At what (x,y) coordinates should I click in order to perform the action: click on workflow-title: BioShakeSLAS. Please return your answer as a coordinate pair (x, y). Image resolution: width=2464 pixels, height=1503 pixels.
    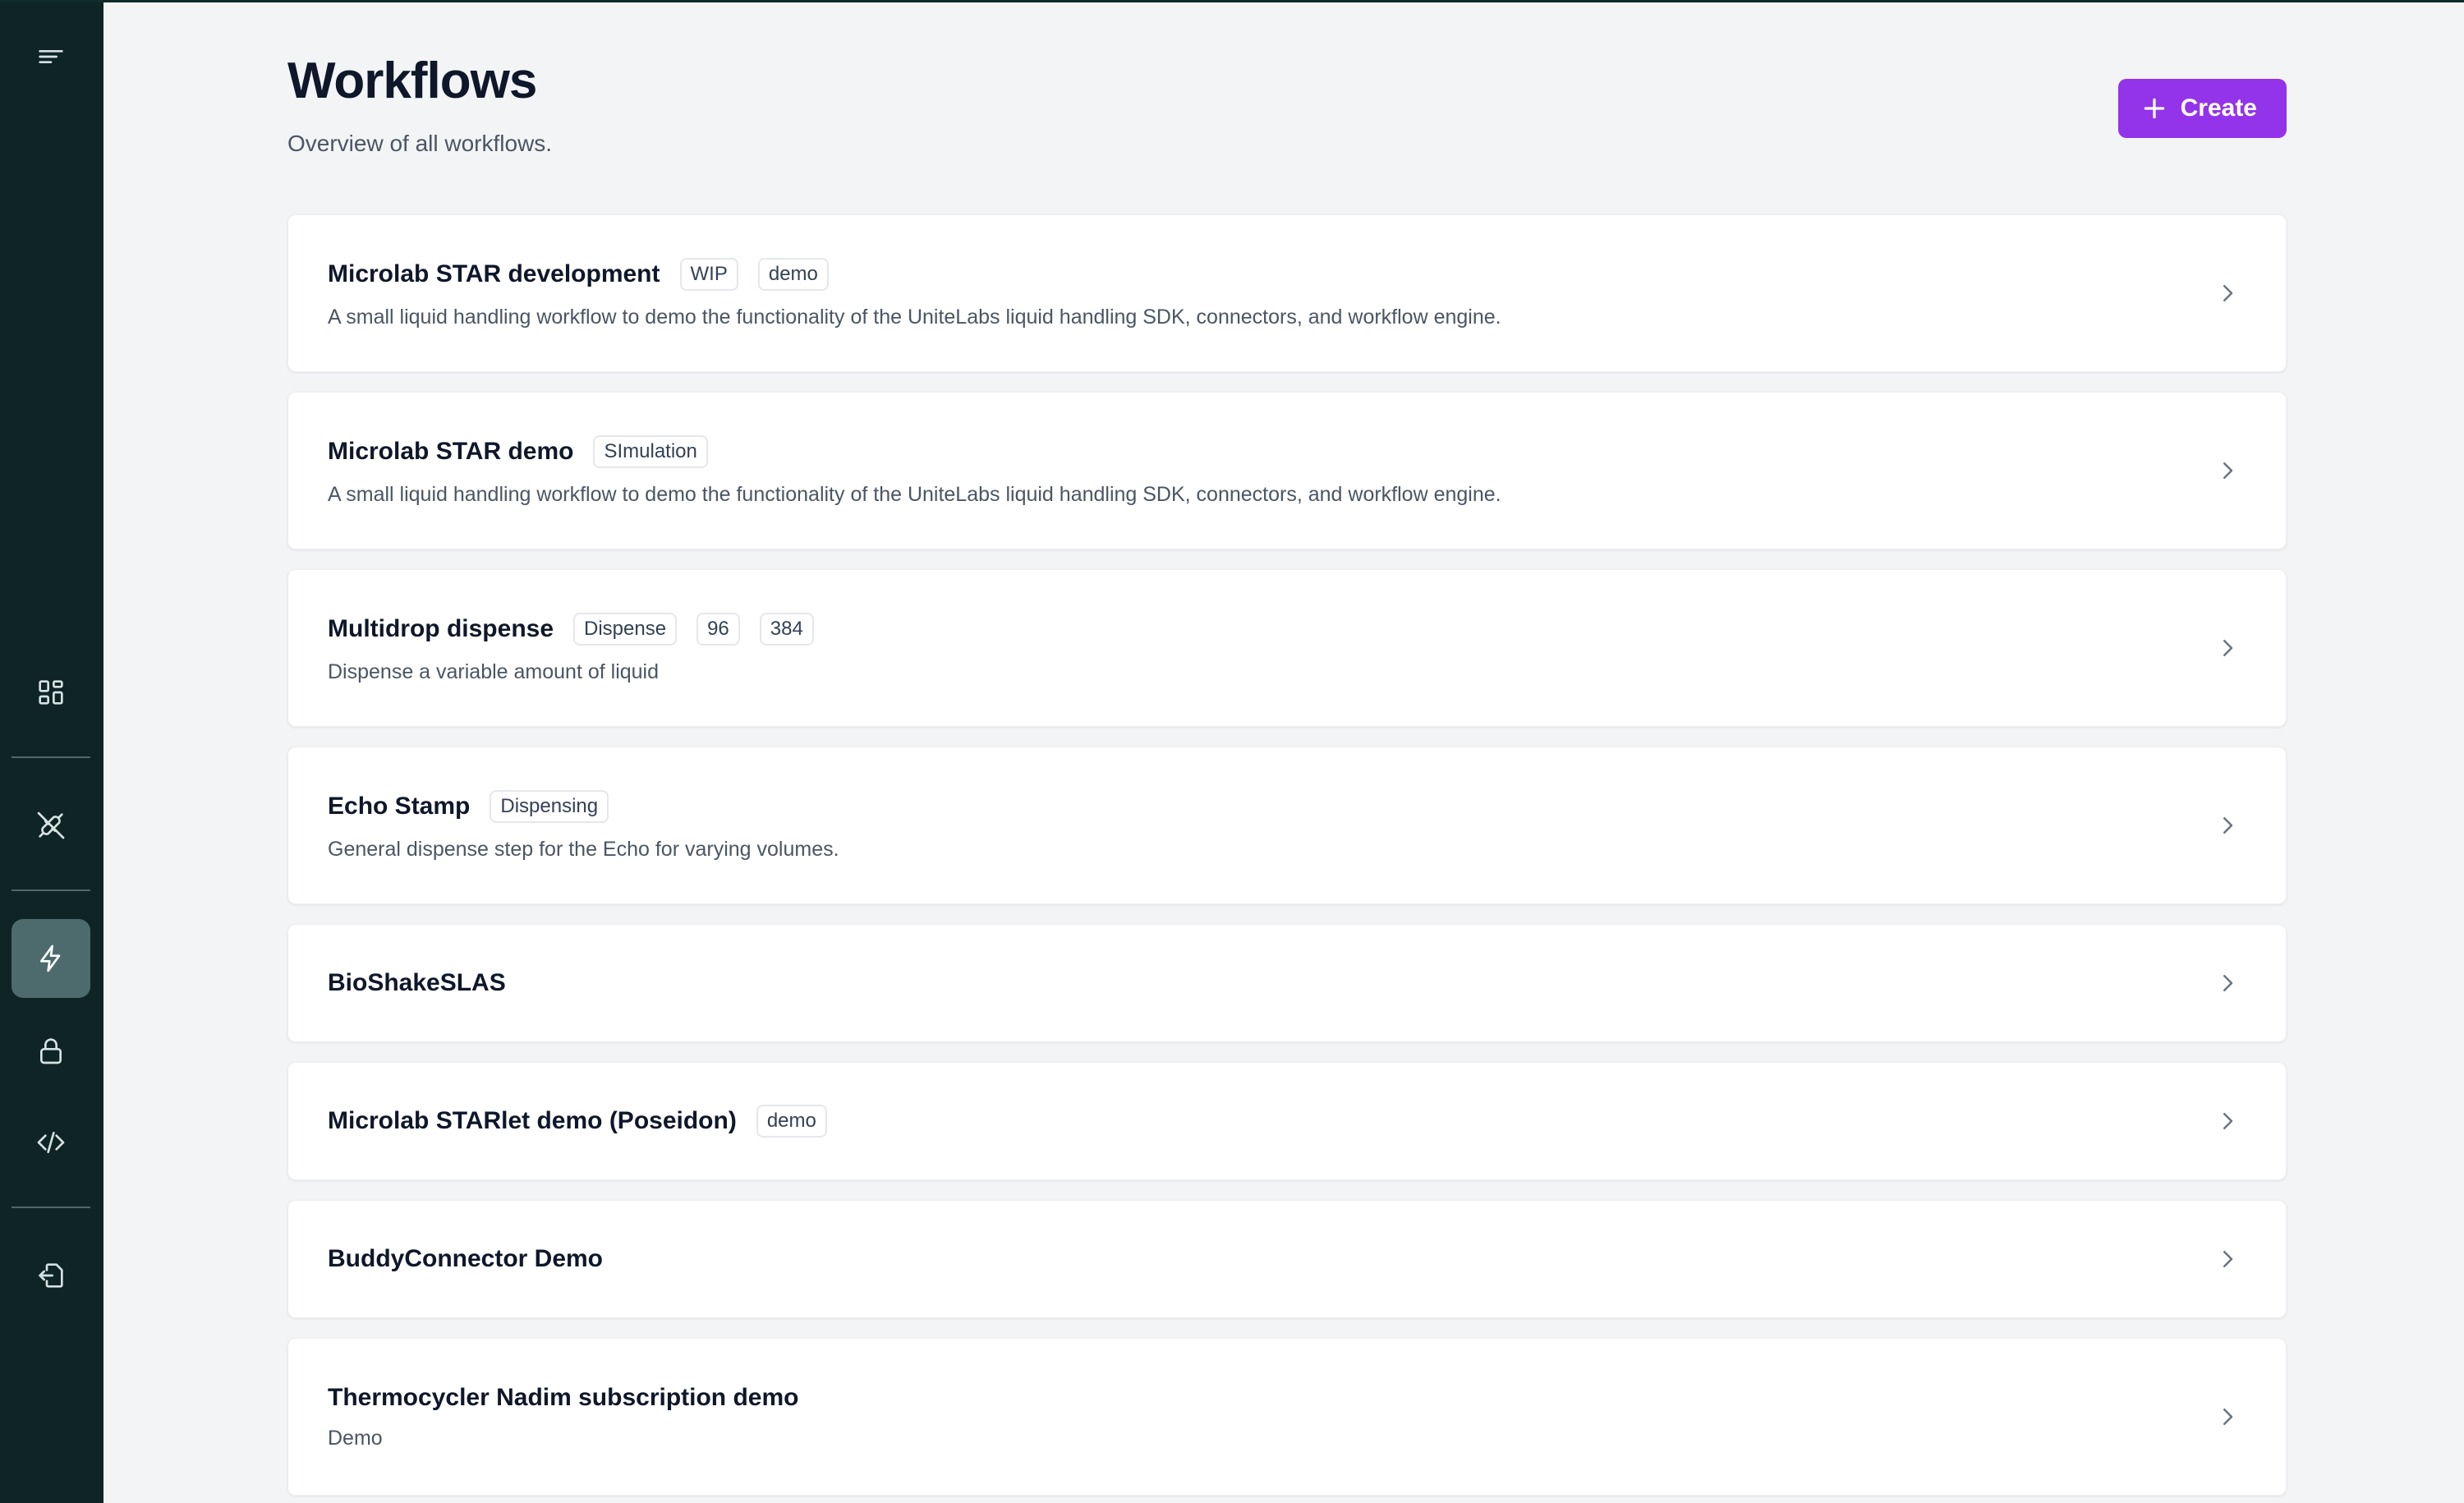
    Looking at the image, I should click on (417, 983).